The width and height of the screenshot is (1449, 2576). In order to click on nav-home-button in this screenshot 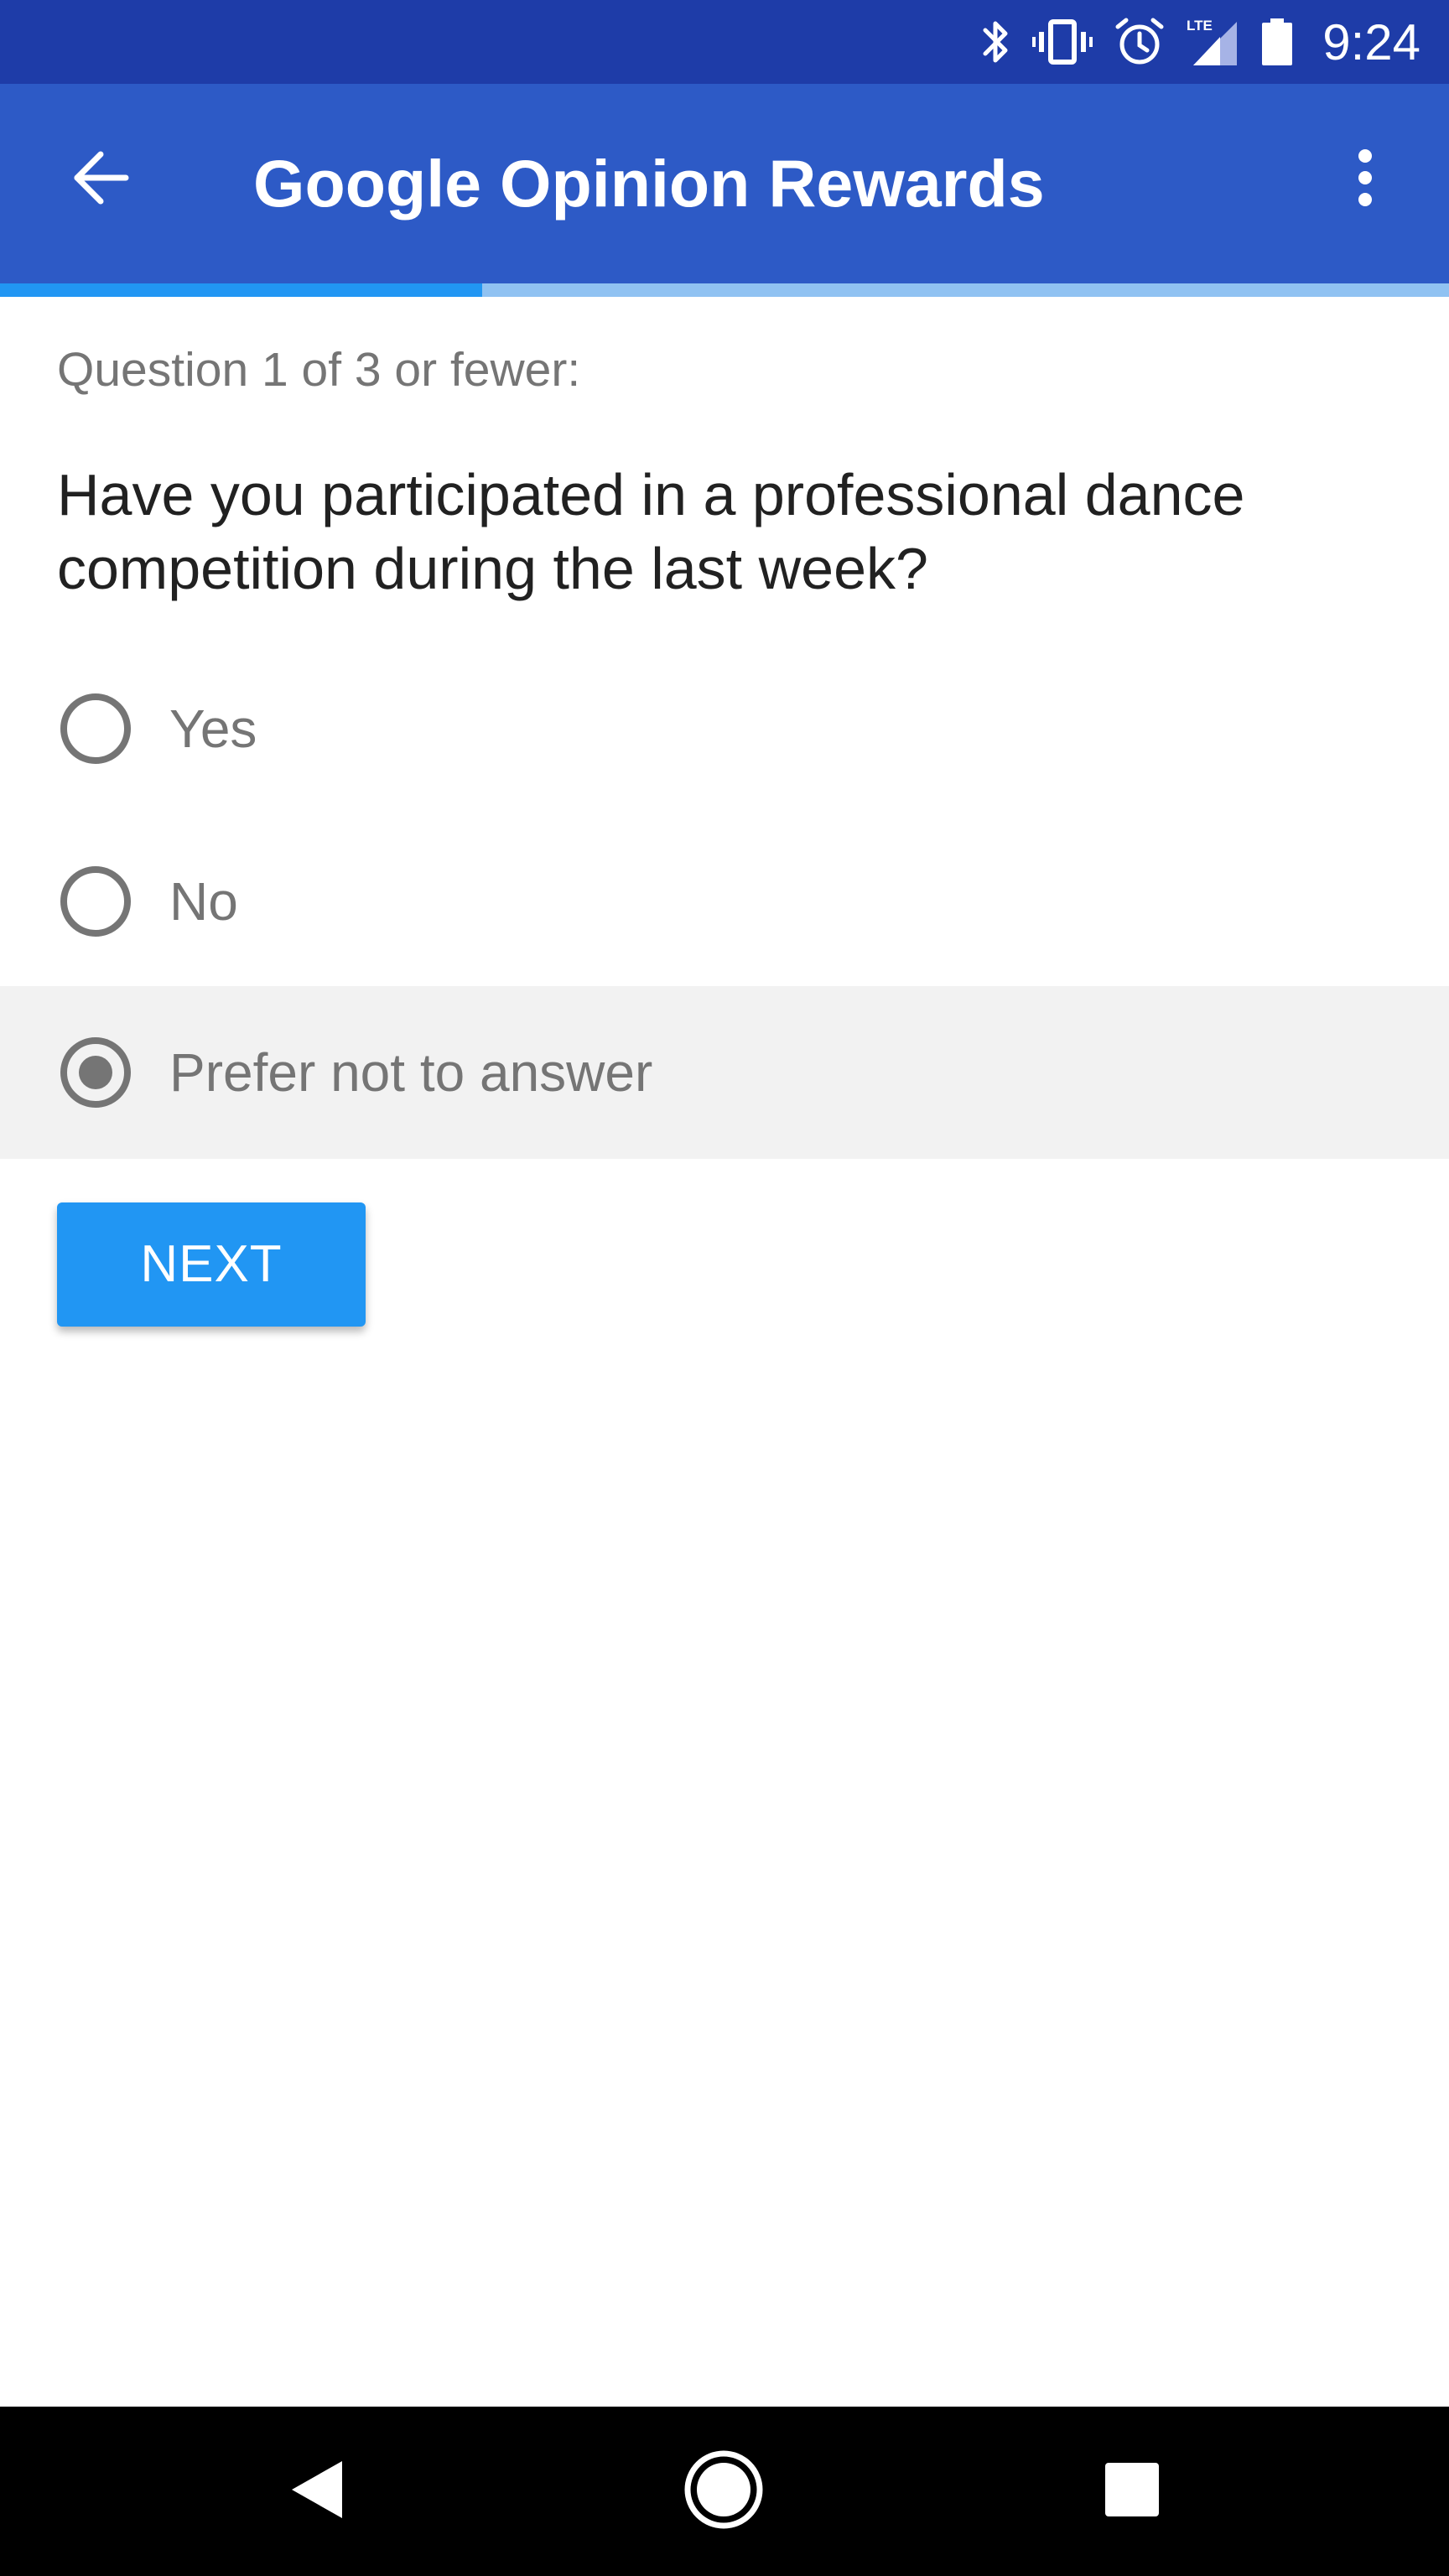, I will do `click(723, 2491)`.